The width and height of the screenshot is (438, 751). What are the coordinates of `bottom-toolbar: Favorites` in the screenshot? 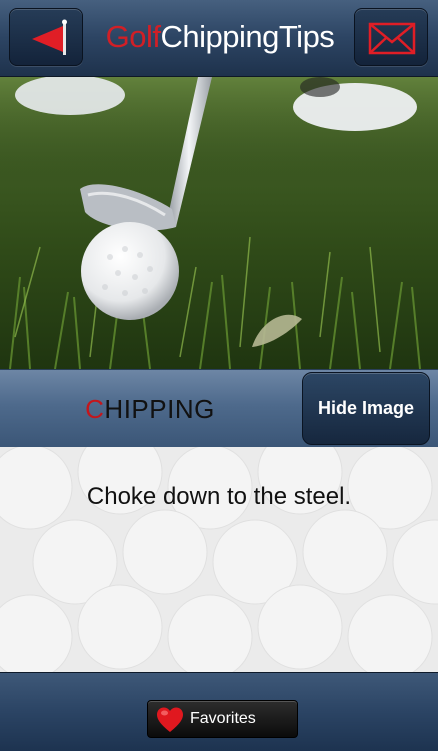 It's located at (219, 711).